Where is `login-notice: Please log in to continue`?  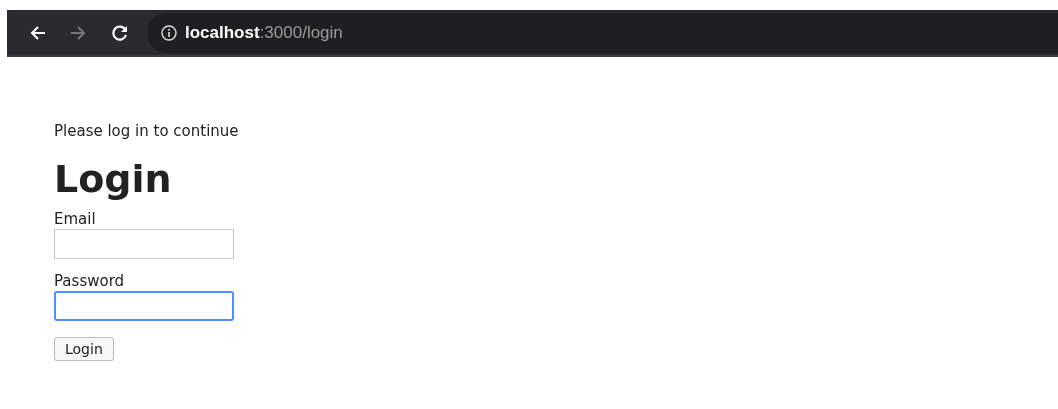 login-notice: Please log in to continue is located at coordinates (146, 131).